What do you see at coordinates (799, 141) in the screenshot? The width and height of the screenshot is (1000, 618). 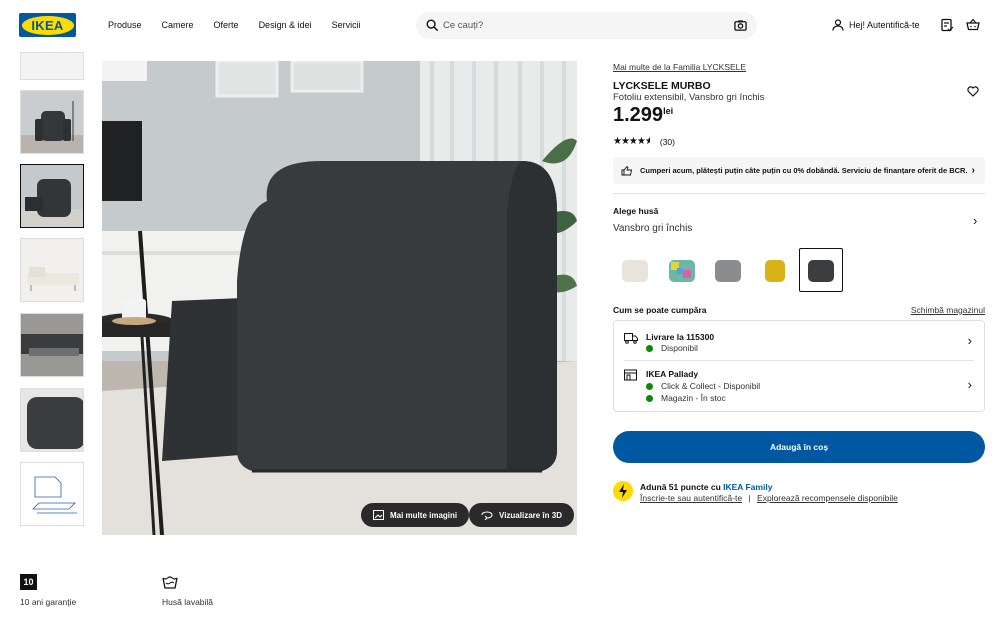 I see `rating: ★★★★★ (30)` at bounding box center [799, 141].